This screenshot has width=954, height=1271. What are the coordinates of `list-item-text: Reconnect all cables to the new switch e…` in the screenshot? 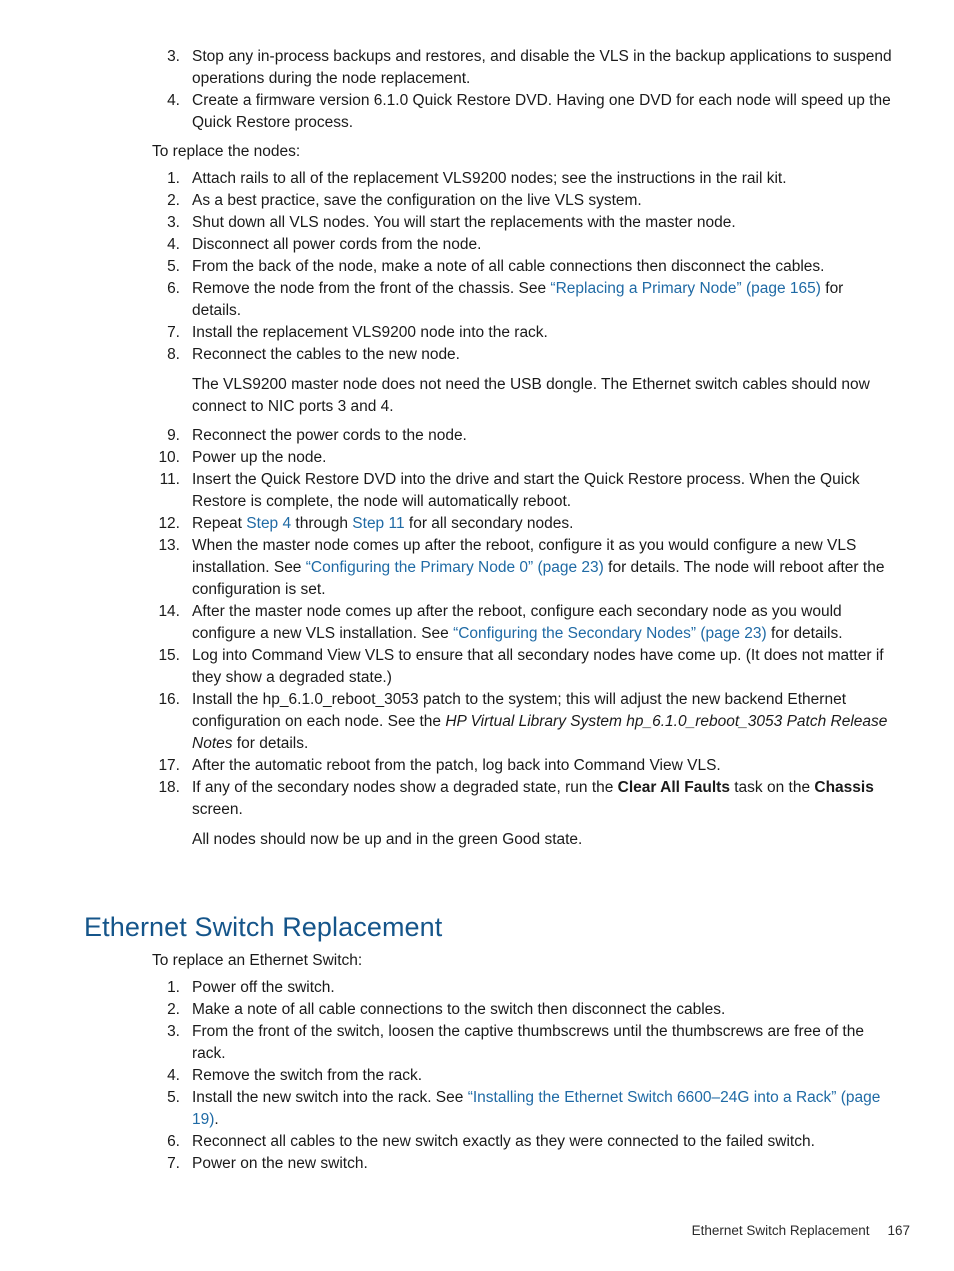 It's located at (503, 1141).